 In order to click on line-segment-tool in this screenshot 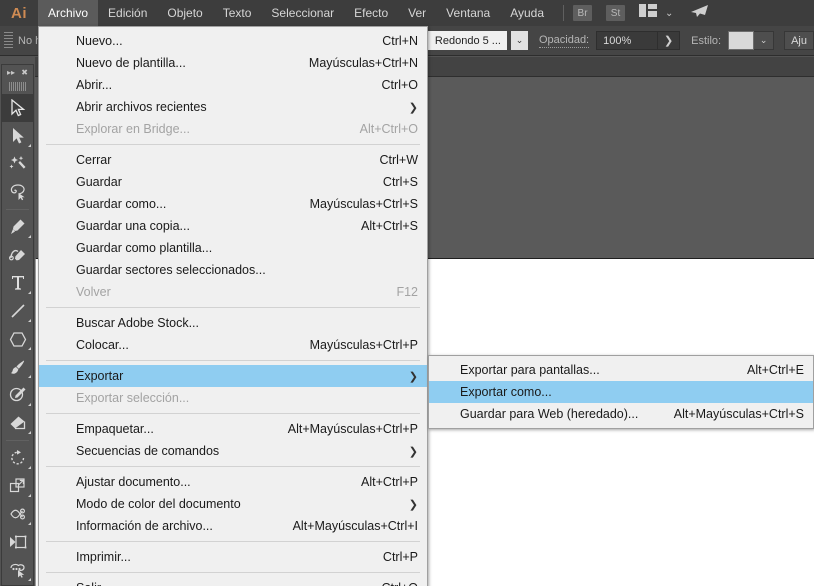, I will do `click(17, 311)`.